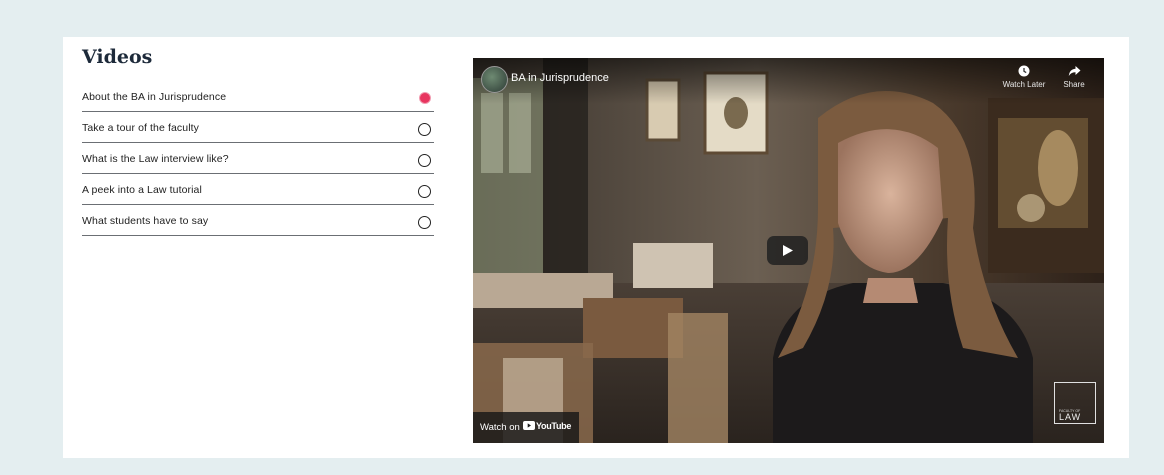  I want to click on video-list-item-interview: What is the Law interview like?, so click(258, 160).